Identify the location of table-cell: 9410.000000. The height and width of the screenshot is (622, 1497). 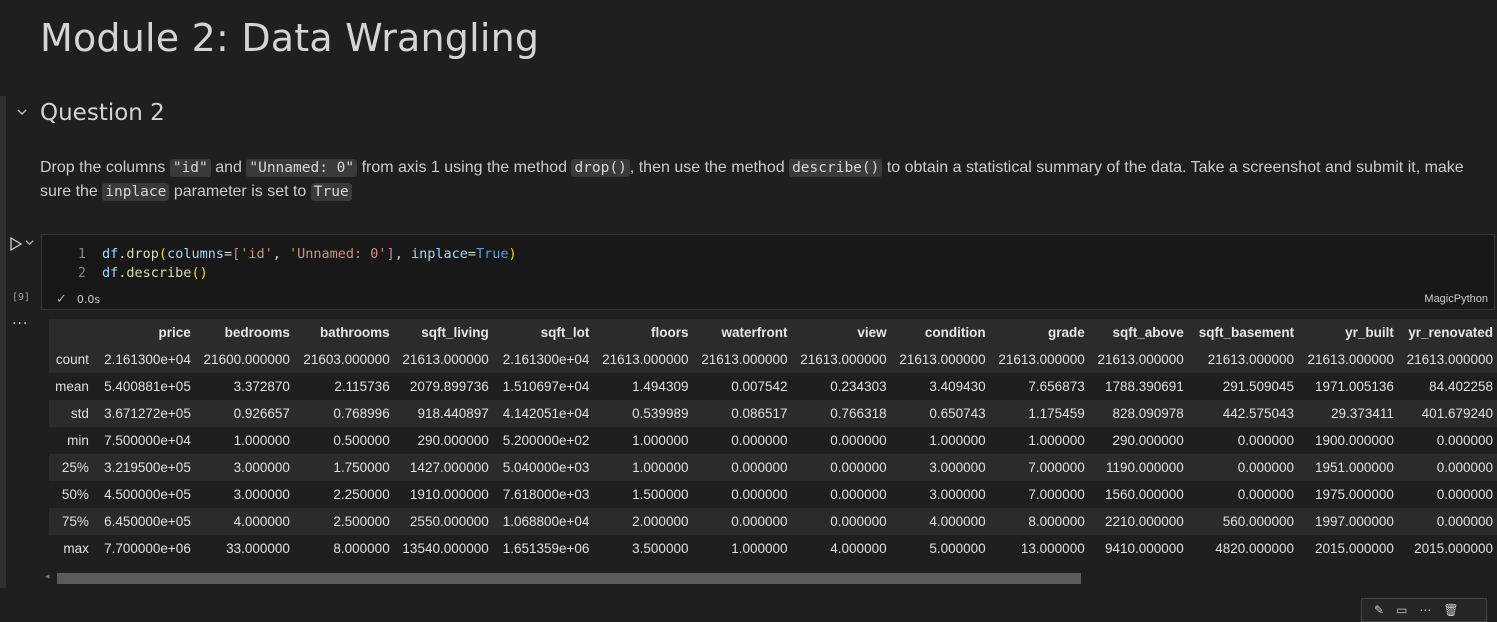
(1144, 548).